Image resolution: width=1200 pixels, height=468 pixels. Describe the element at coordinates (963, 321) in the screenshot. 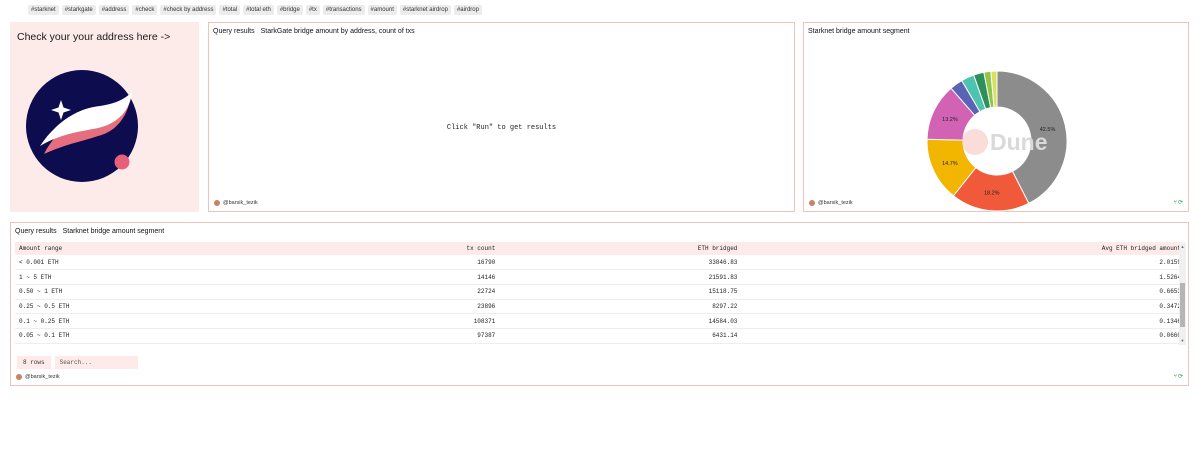

I see `table-cell: 0.1346` at that location.